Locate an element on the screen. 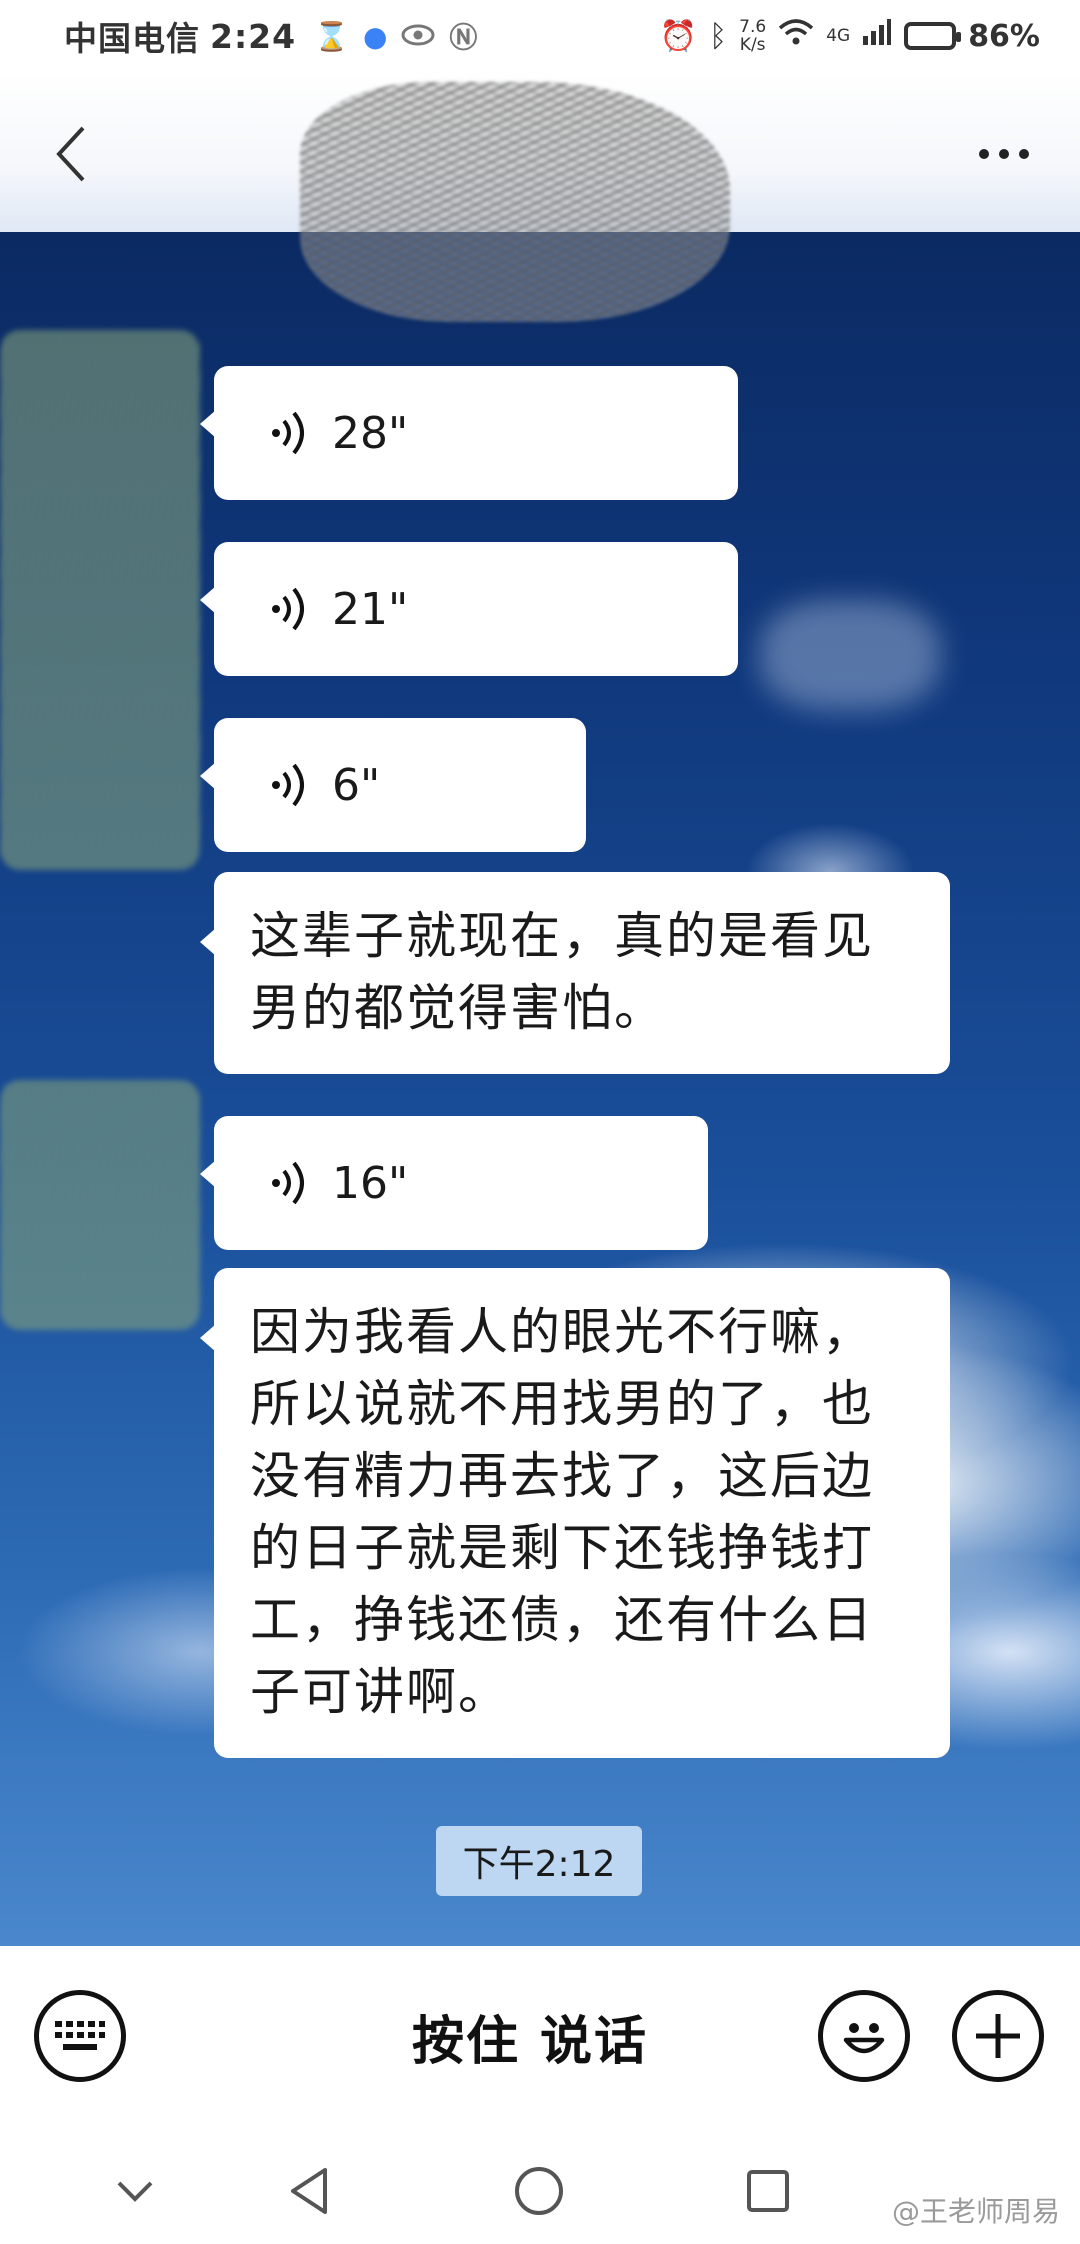  message-line: 没有精力再去找了，这后边 is located at coordinates (562, 1476).